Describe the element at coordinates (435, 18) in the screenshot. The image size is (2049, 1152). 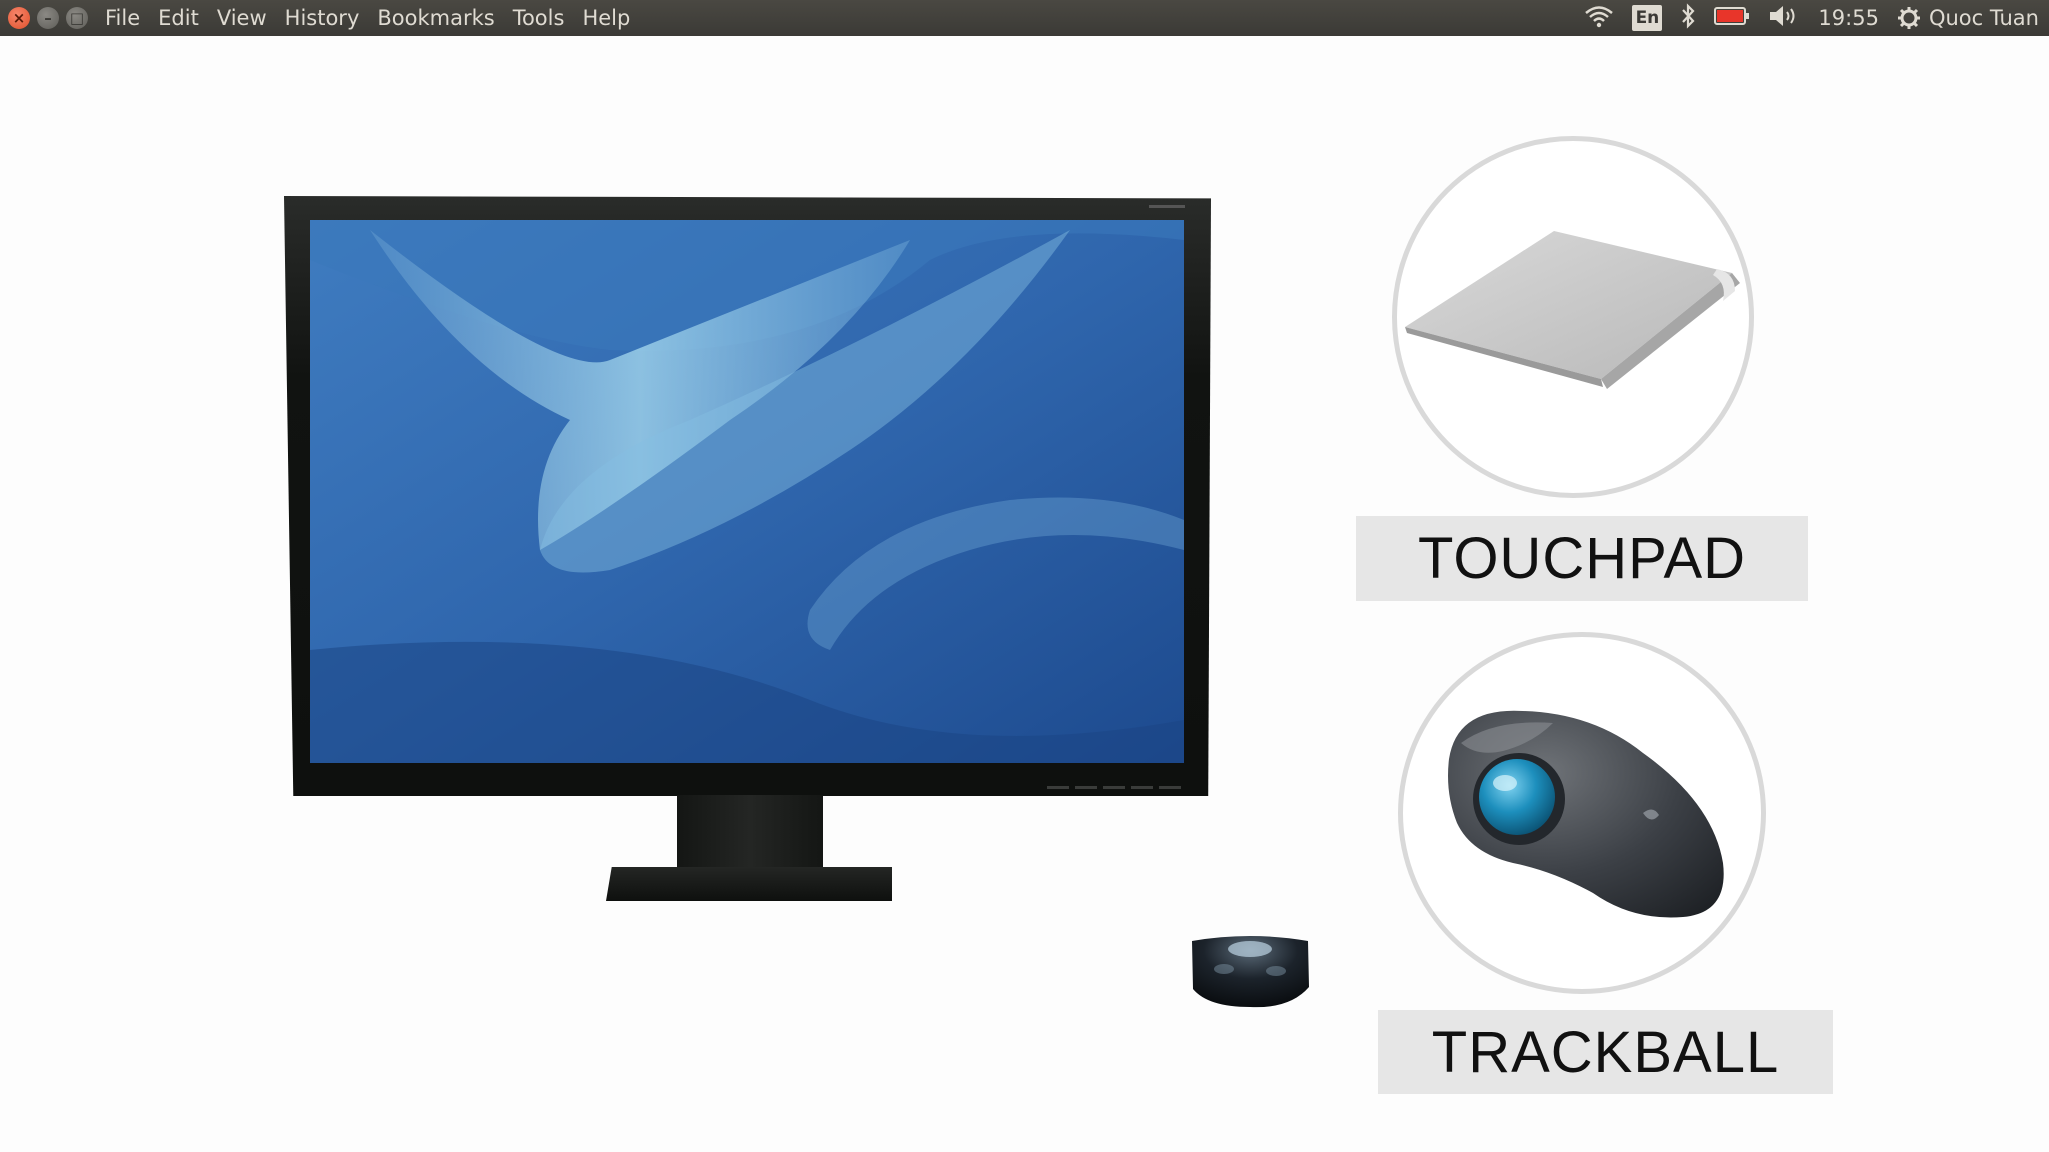
I see `menu-bookmarks: Bookmarks` at that location.